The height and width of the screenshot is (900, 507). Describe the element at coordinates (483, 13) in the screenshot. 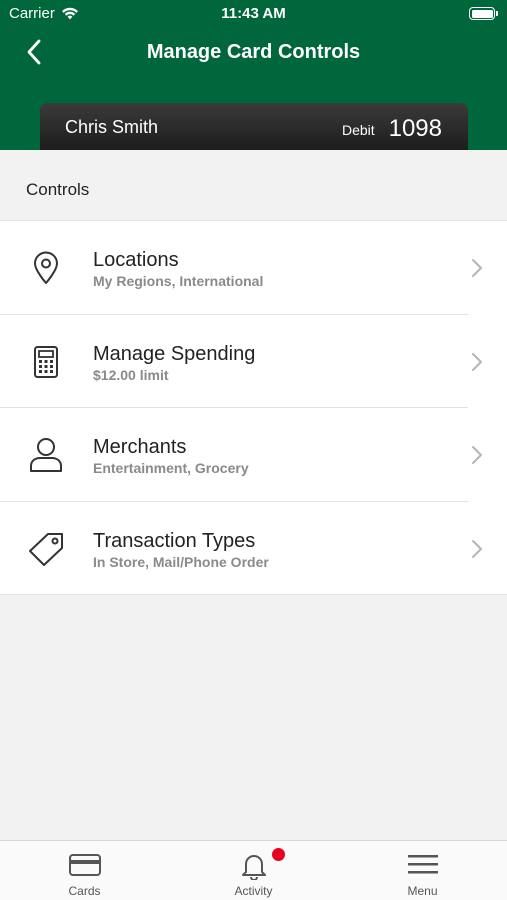

I see `battery-icon` at that location.